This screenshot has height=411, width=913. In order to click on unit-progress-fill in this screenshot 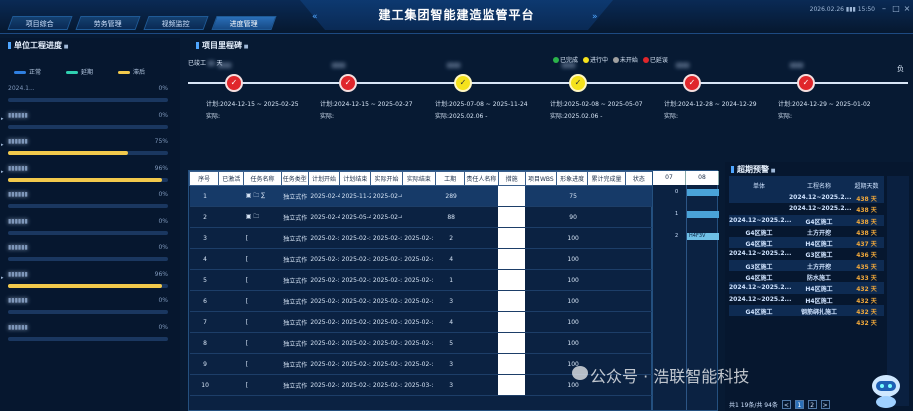, I will do `click(85, 285)`.